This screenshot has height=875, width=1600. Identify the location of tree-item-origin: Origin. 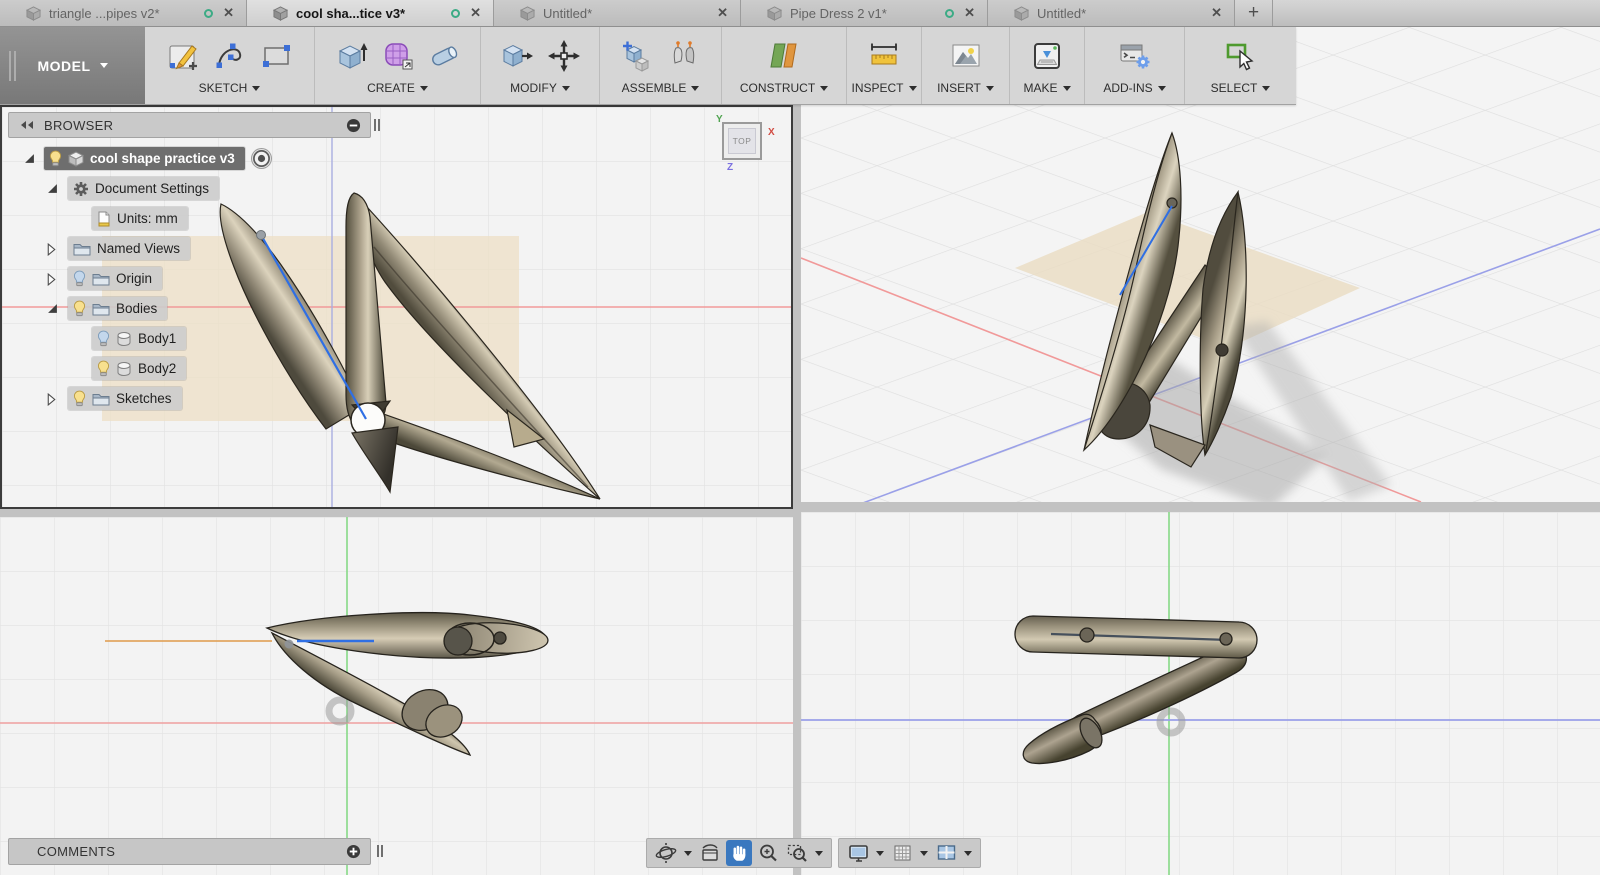
(115, 278).